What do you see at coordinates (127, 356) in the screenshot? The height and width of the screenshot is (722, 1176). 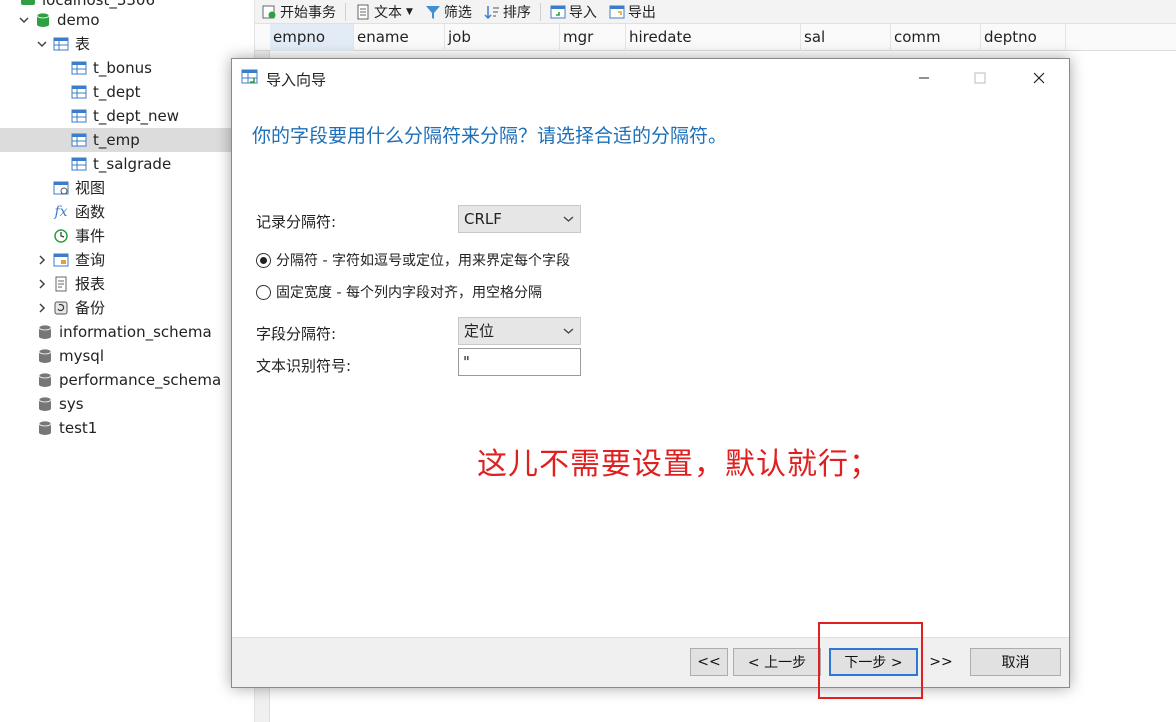 I see `tree-database-mysql: mysql` at bounding box center [127, 356].